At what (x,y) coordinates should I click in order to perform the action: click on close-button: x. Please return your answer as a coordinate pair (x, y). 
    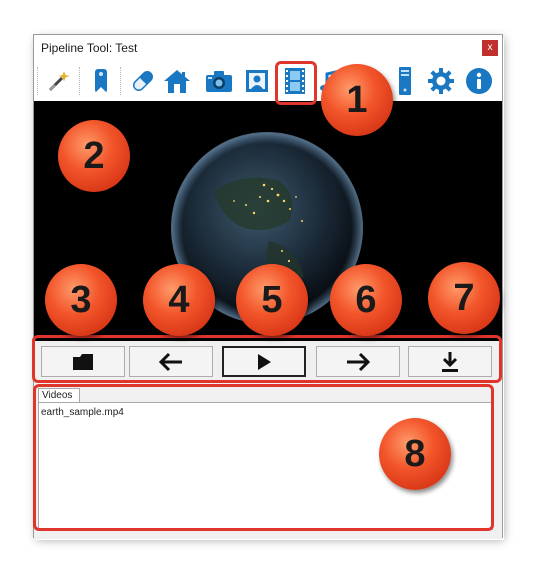
    Looking at the image, I should click on (490, 48).